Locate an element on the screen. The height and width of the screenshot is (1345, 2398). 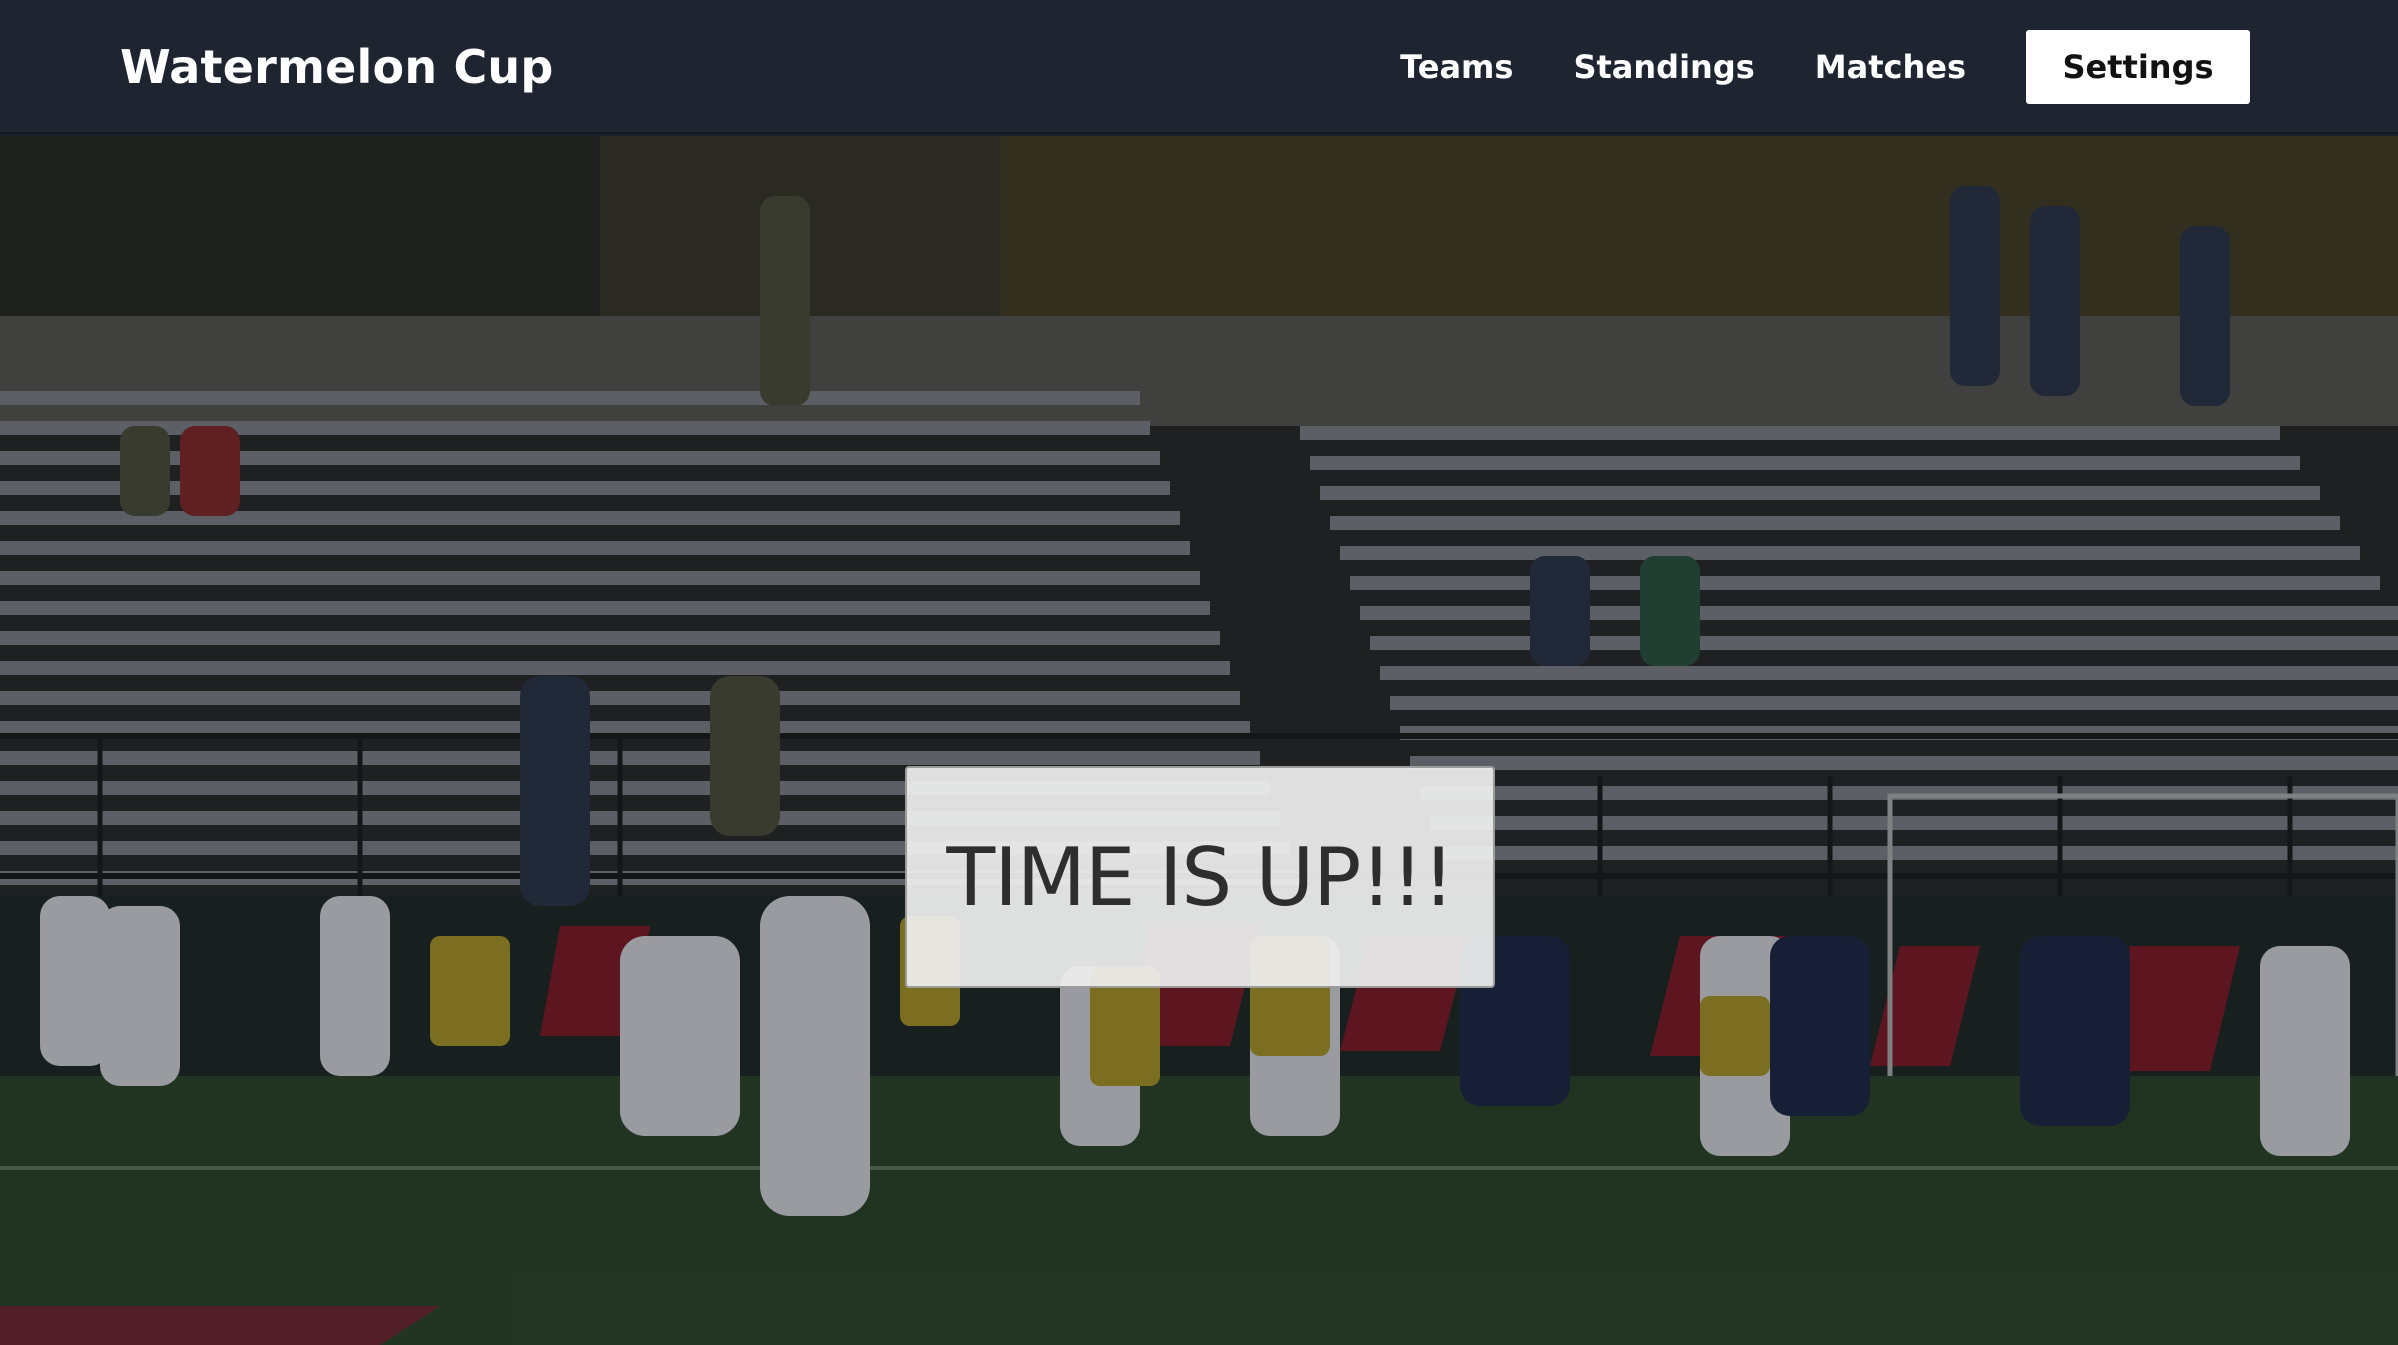
settings-button: Settings is located at coordinates (2138, 67).